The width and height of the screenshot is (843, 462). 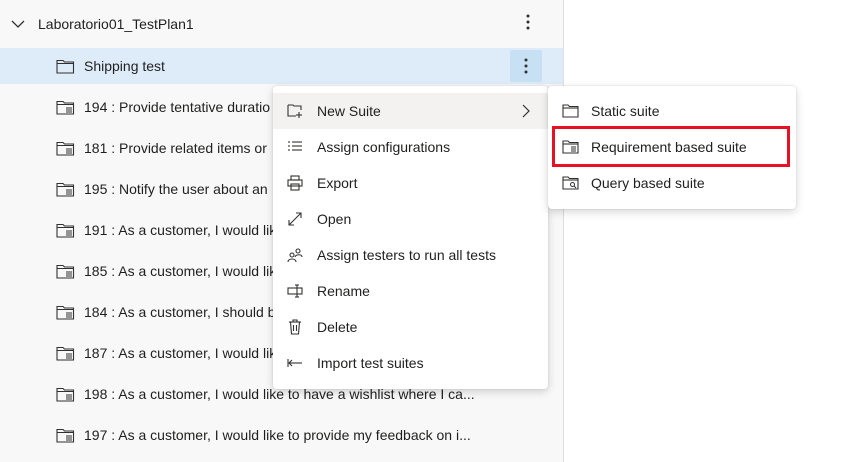 I want to click on annotation-highlight-box, so click(x=671, y=146).